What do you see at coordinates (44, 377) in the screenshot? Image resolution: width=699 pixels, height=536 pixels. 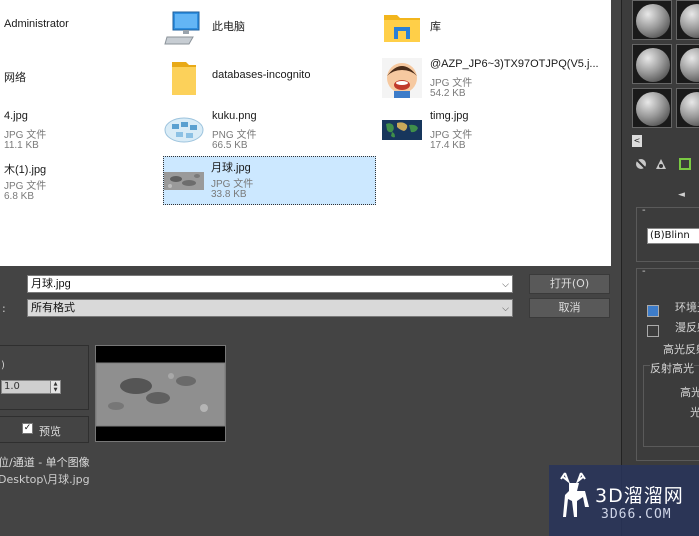 I see `gamma-groupbox: ) 1.0 ▲ ▼` at bounding box center [44, 377].